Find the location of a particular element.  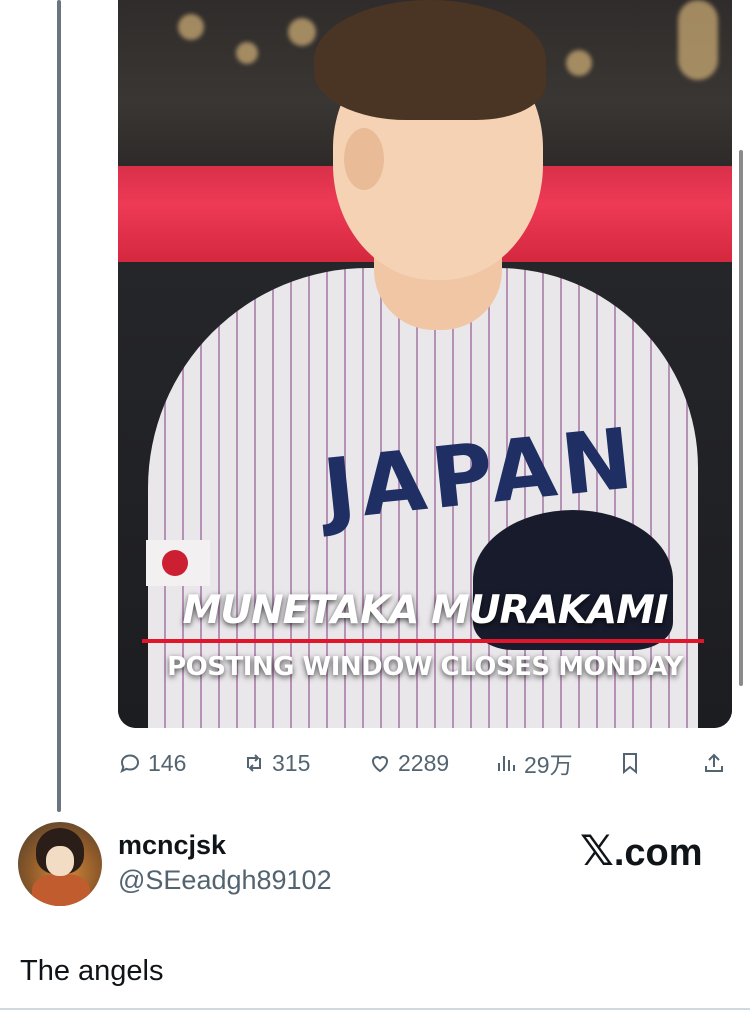

share-icon is located at coordinates (714, 762).